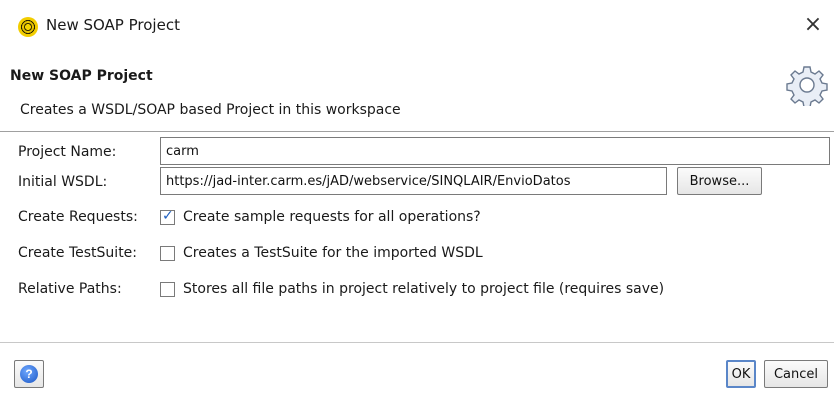 This screenshot has width=834, height=397. Describe the element at coordinates (63, 182) in the screenshot. I see `initial-wsdl-label: Initial WSDL:` at that location.